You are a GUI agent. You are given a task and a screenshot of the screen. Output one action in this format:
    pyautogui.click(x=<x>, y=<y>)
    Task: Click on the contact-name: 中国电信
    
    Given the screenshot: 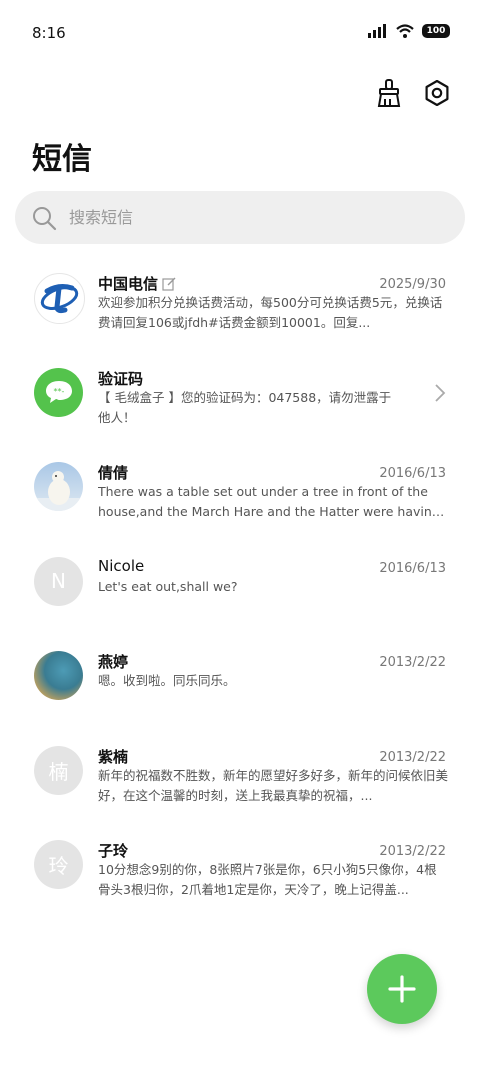 What is the action you would take?
    pyautogui.click(x=137, y=283)
    